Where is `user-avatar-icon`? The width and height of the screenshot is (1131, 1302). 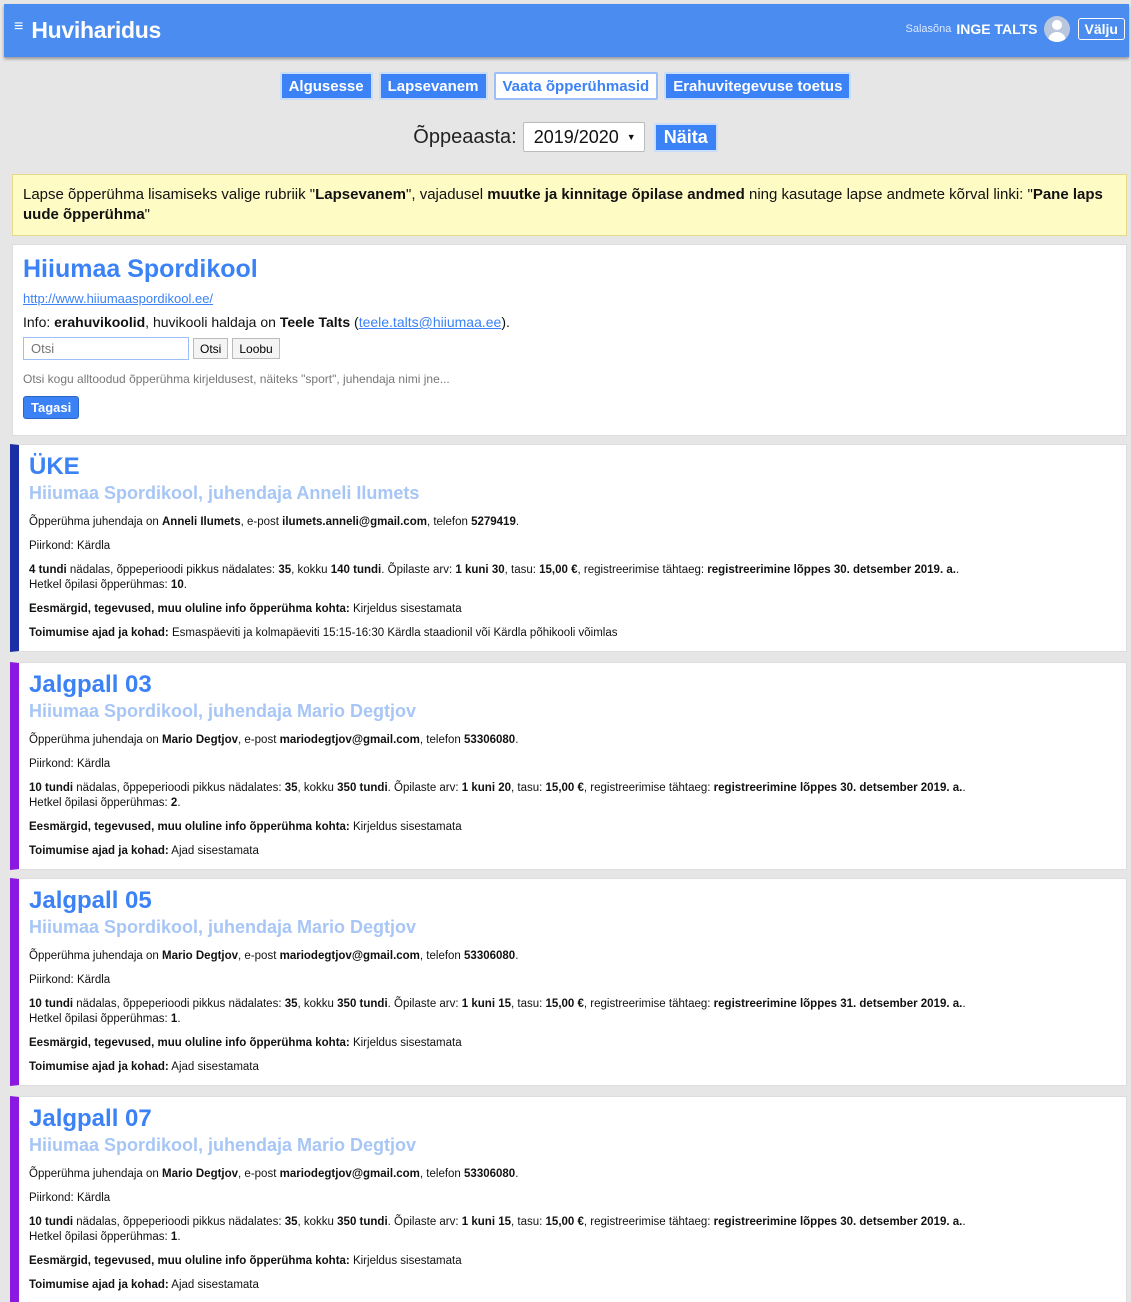 user-avatar-icon is located at coordinates (1056, 29).